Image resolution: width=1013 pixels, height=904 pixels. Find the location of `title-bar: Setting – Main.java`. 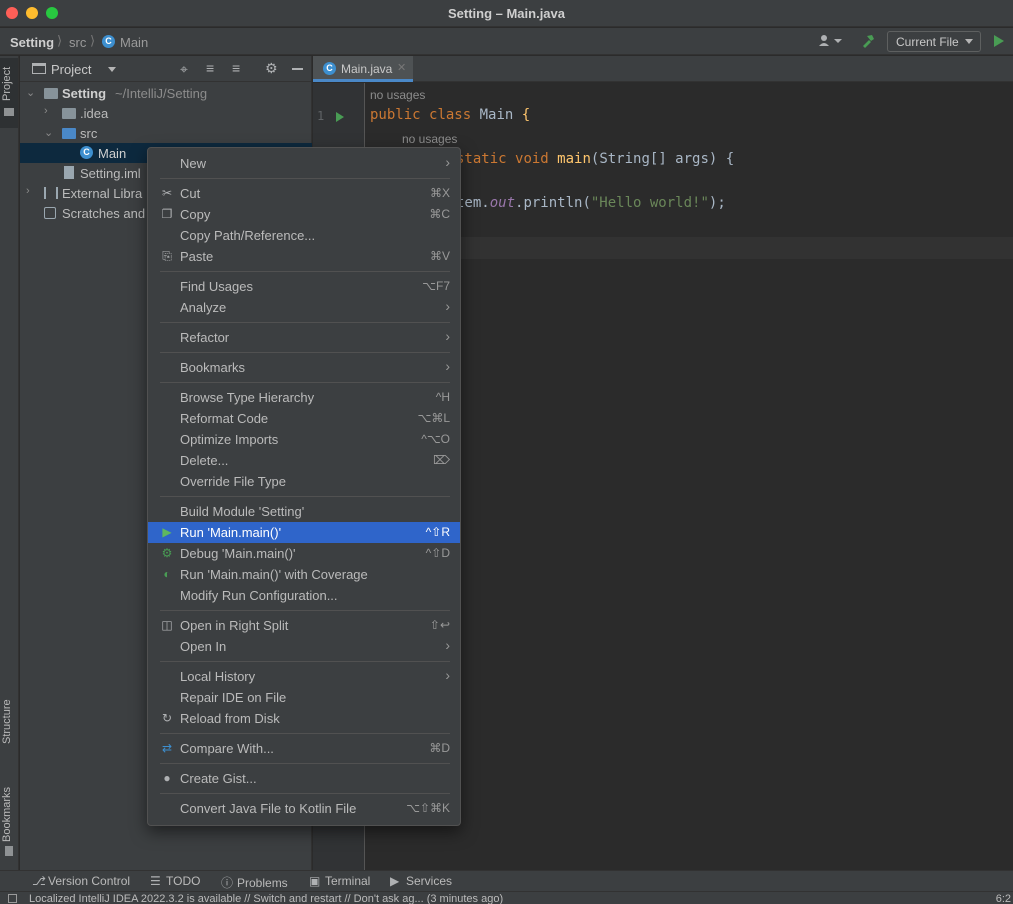

title-bar: Setting – Main.java is located at coordinates (506, 13).